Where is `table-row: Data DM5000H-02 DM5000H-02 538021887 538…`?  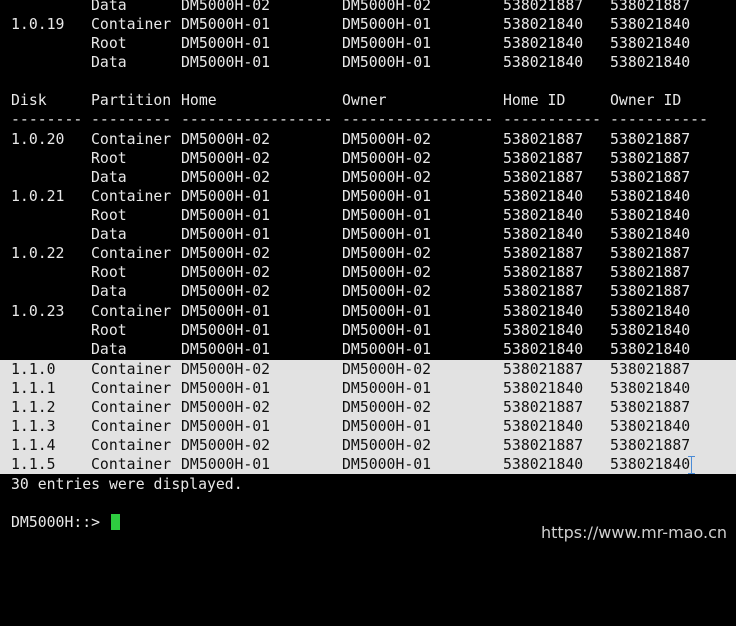
table-row: Data DM5000H-02 DM5000H-02 538021887 538… is located at coordinates (368, 177).